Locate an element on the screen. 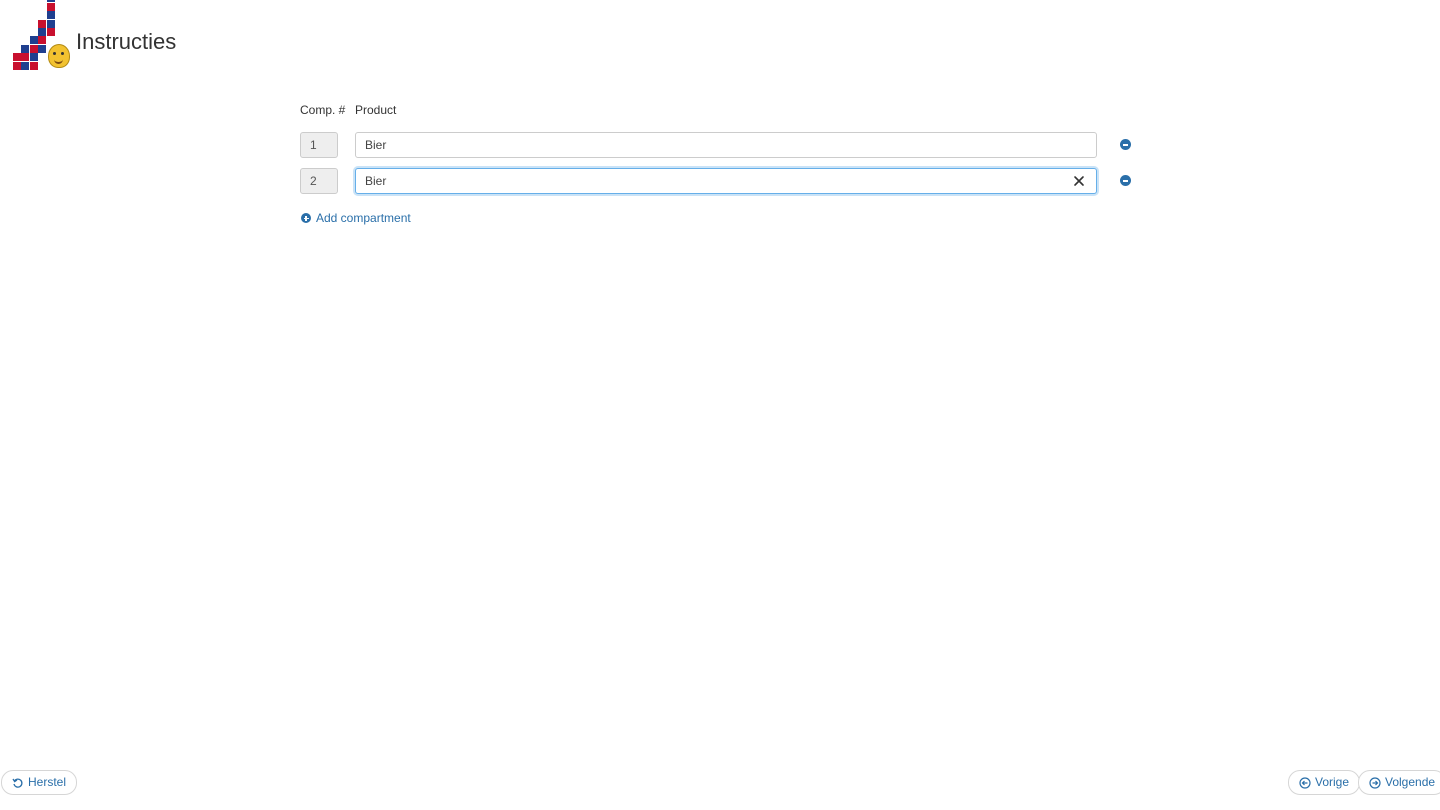  column-header-product: Product is located at coordinates (376, 110).